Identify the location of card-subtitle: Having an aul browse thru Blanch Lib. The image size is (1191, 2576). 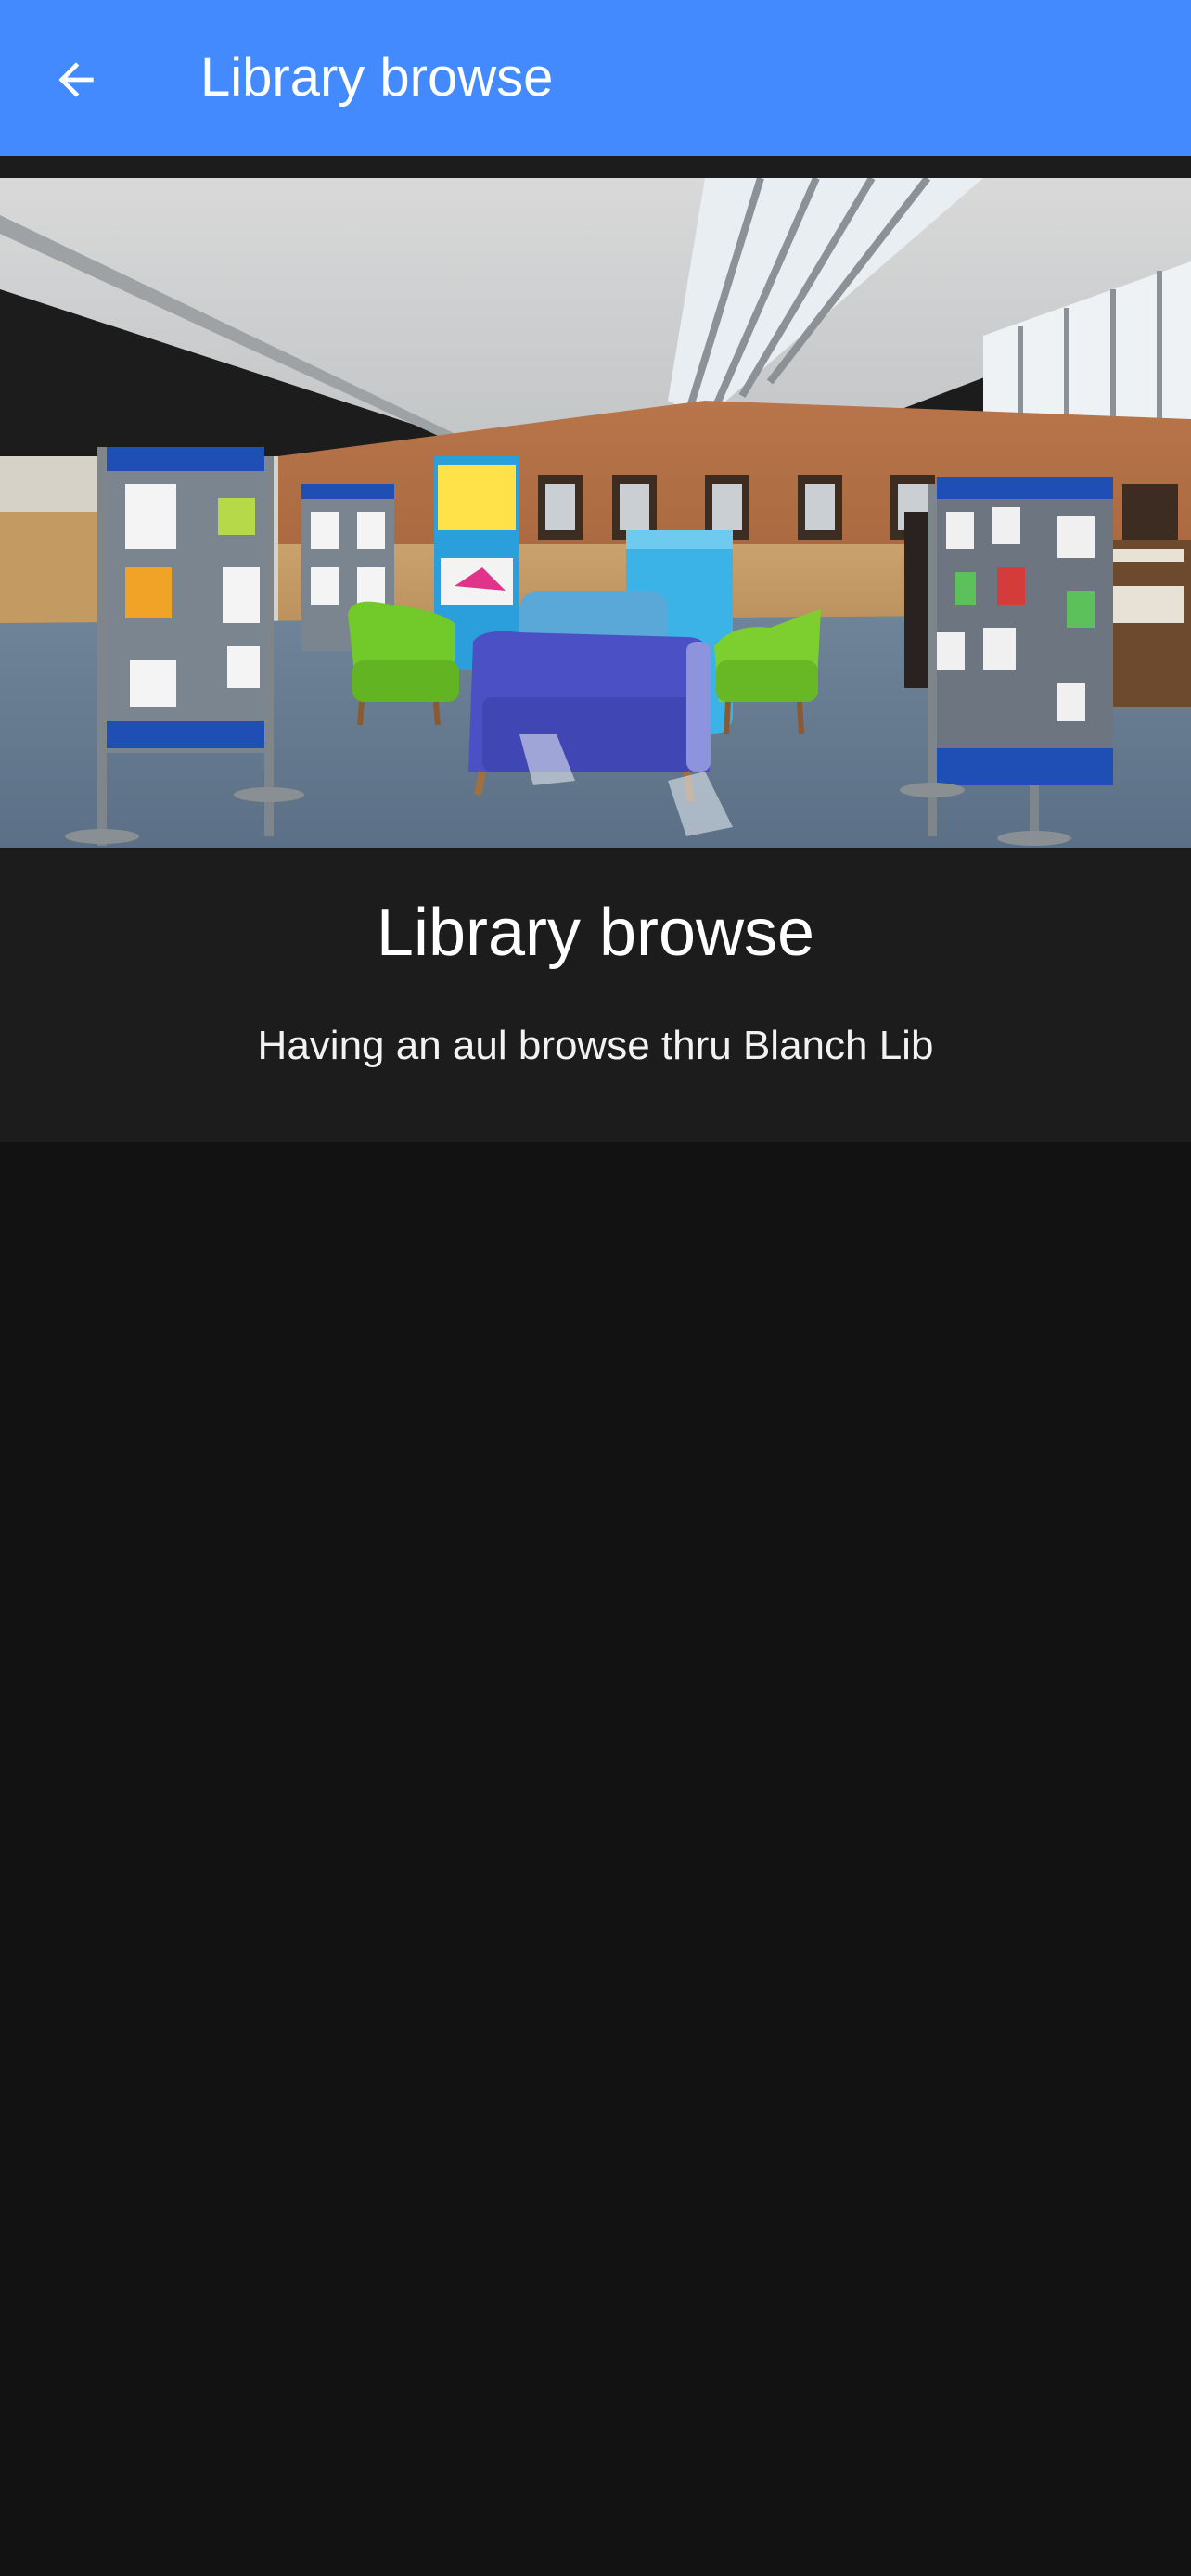
(595, 1045).